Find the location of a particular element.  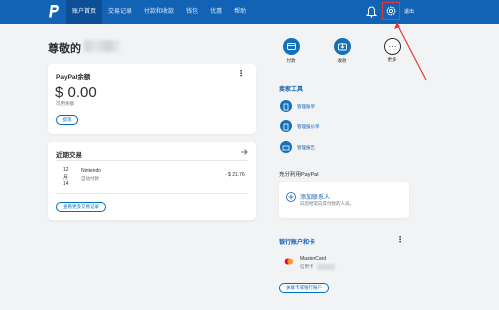

logout-link: 退出 is located at coordinates (409, 11).